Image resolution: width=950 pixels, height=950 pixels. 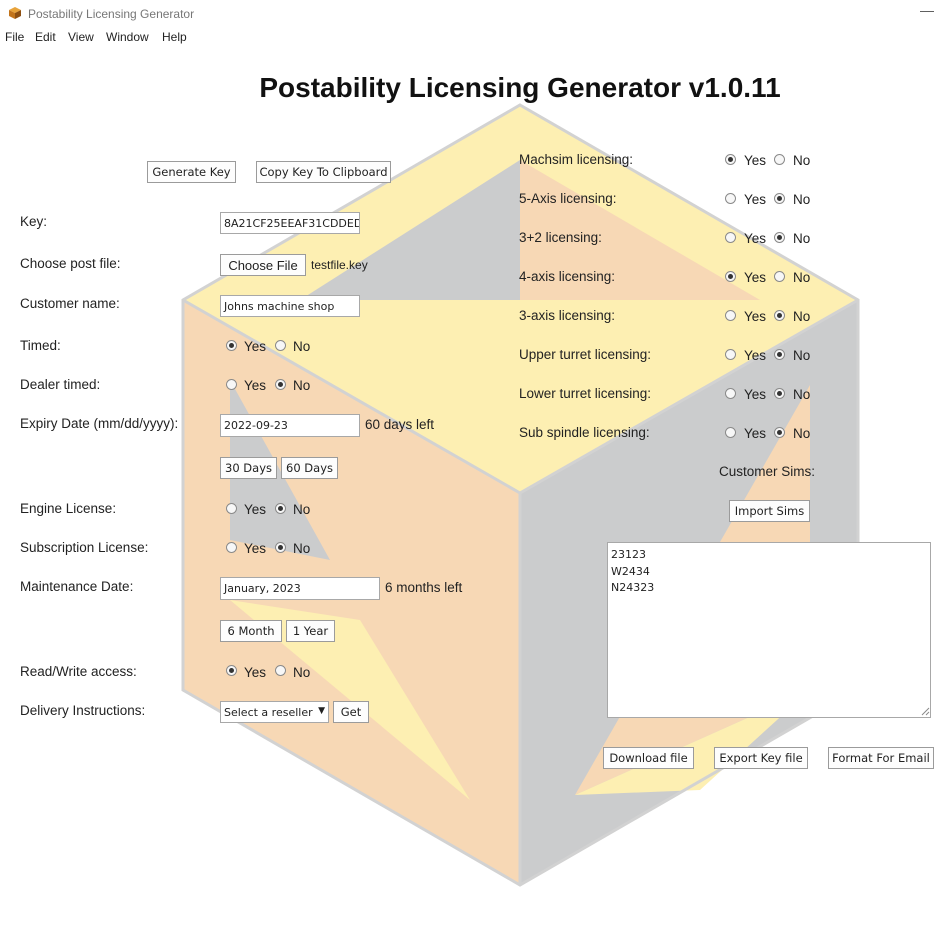 I want to click on dealer-timed-no-label: No, so click(x=302, y=385).